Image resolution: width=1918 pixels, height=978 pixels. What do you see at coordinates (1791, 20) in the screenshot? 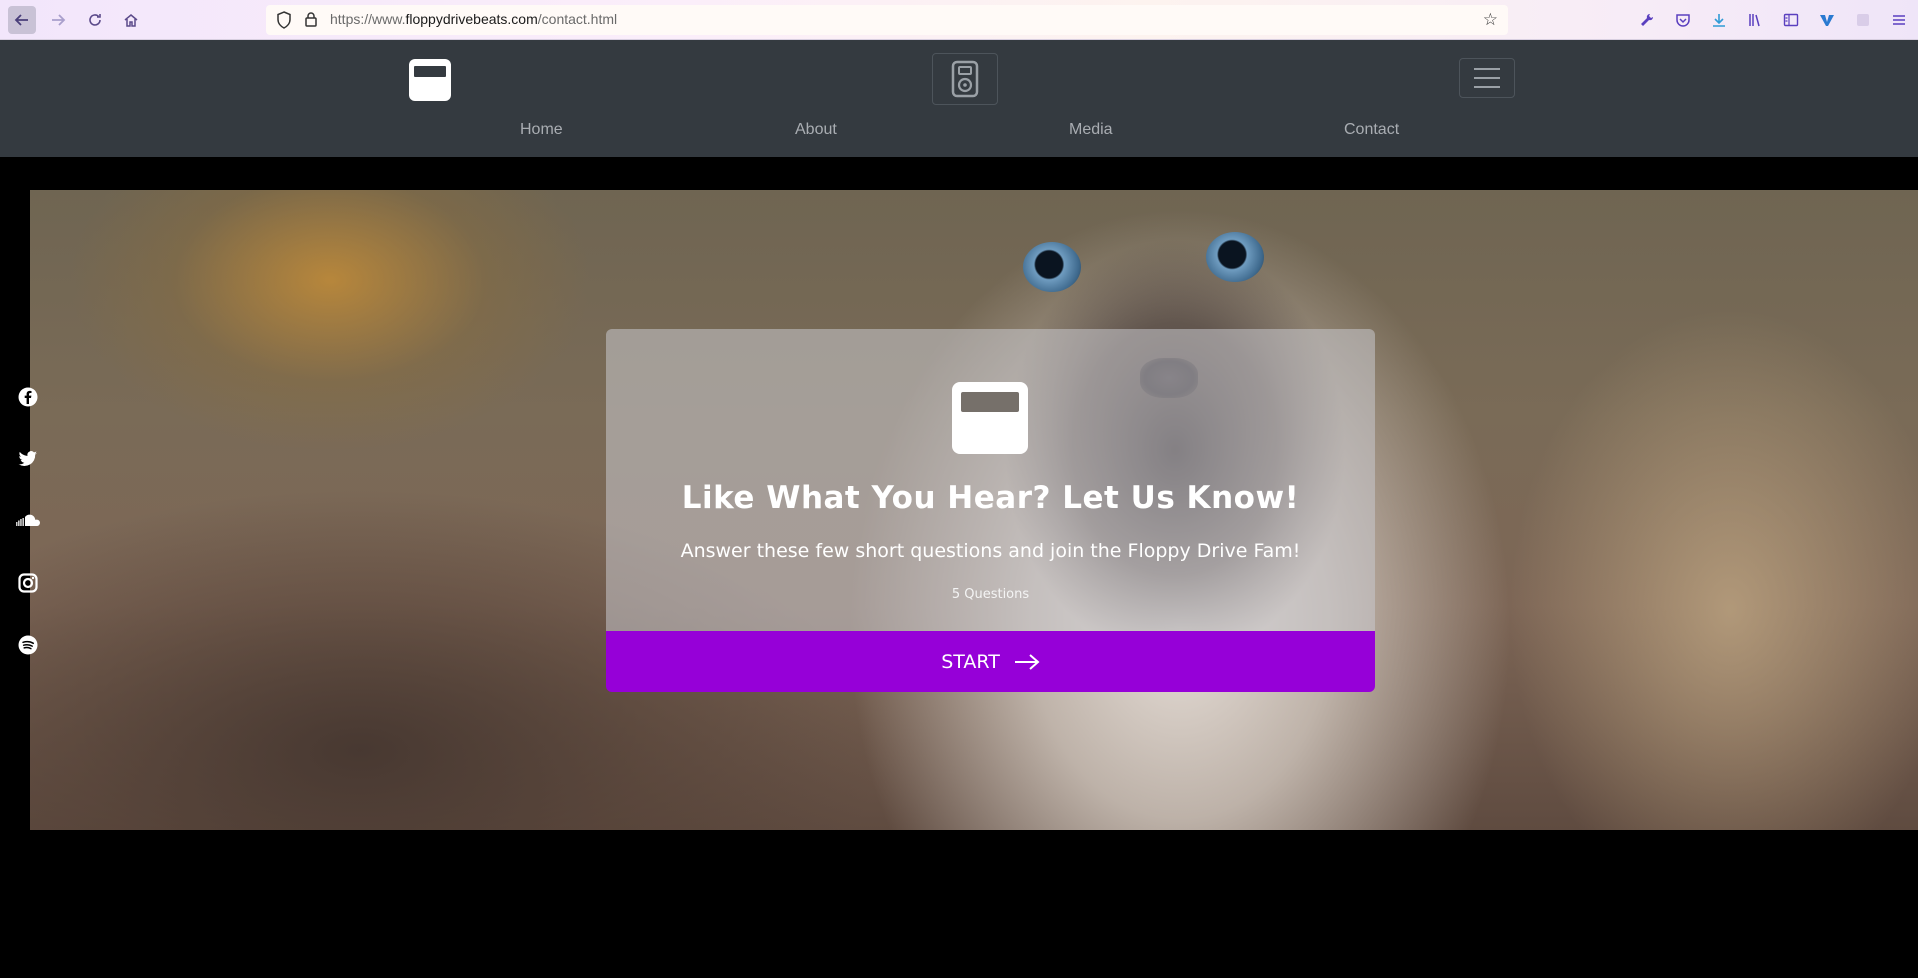
I see `sidebar-icon` at bounding box center [1791, 20].